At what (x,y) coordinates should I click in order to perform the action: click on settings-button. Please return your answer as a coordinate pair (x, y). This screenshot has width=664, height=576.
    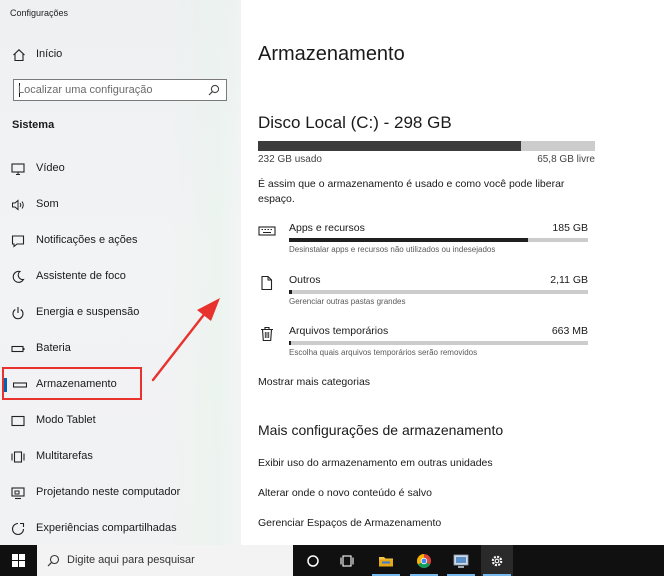
    Looking at the image, I should click on (497, 560).